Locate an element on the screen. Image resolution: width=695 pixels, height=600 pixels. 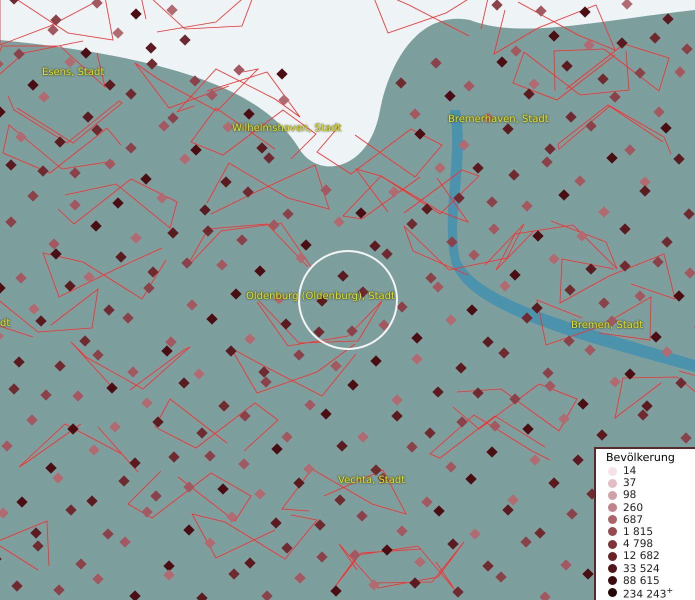
legend-value: 234 243$^{+}$ is located at coordinates (648, 593).